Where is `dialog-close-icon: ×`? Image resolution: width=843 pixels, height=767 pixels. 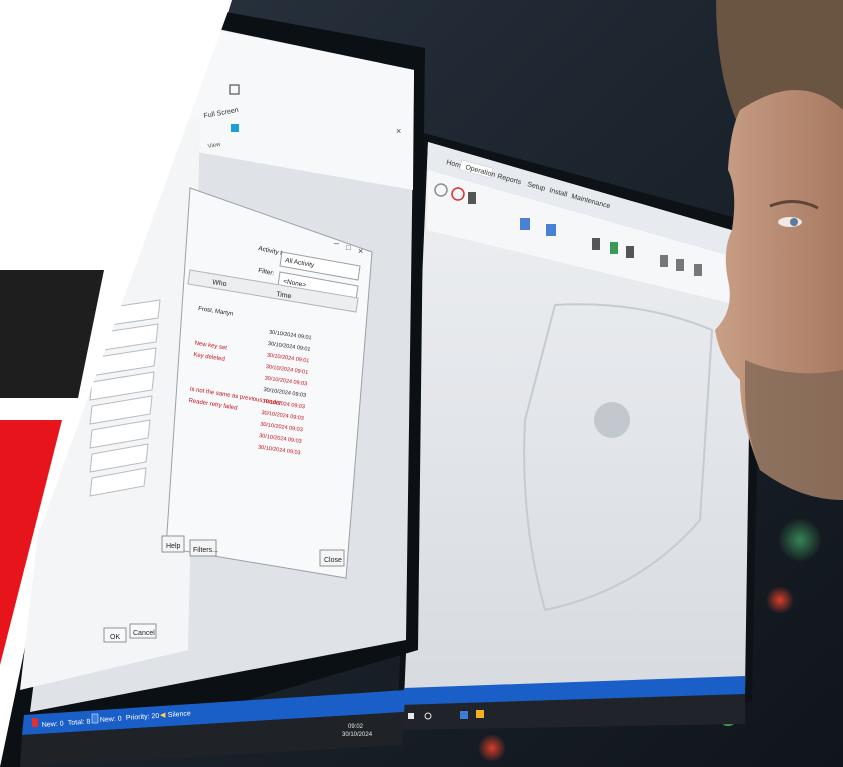 dialog-close-icon: × is located at coordinates (360, 251).